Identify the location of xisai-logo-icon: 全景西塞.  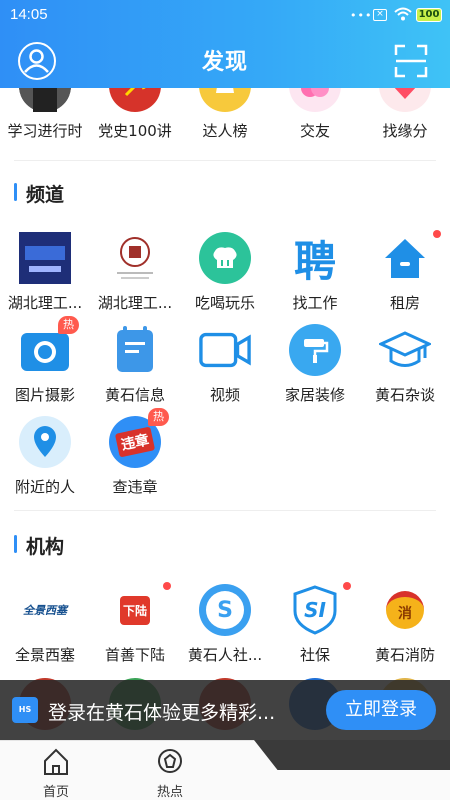
(45, 610).